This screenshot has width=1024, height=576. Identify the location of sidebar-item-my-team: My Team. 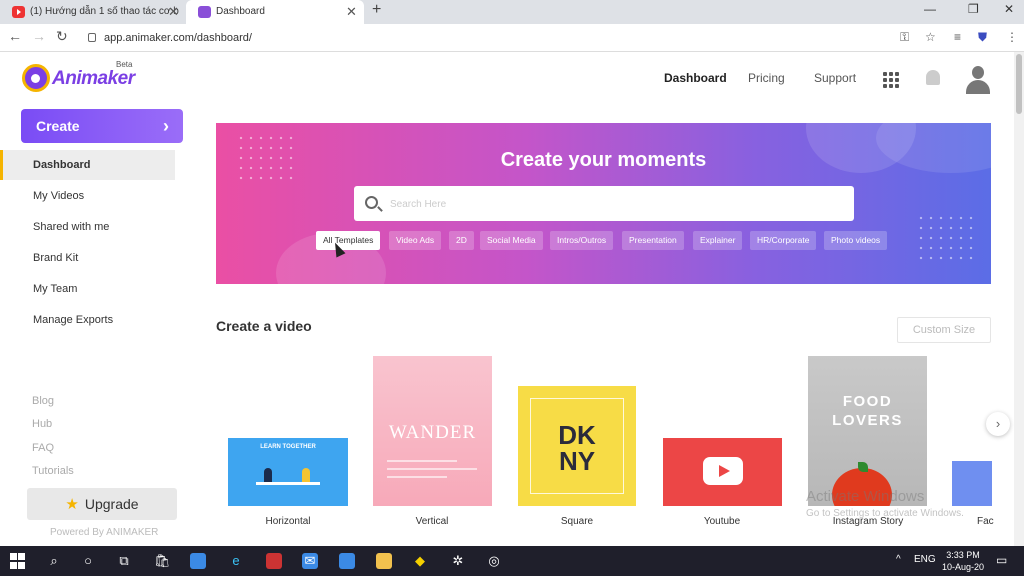
(87, 289).